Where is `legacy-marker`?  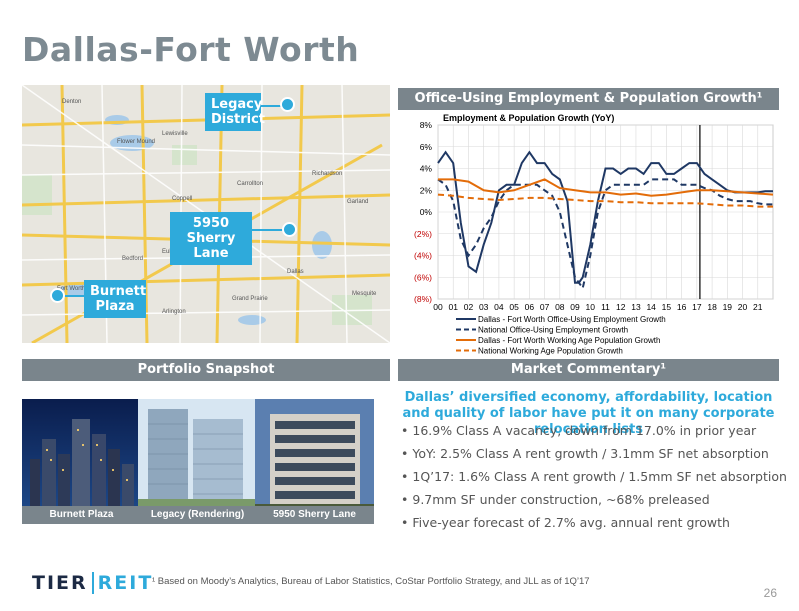
legacy-marker is located at coordinates (287, 104).